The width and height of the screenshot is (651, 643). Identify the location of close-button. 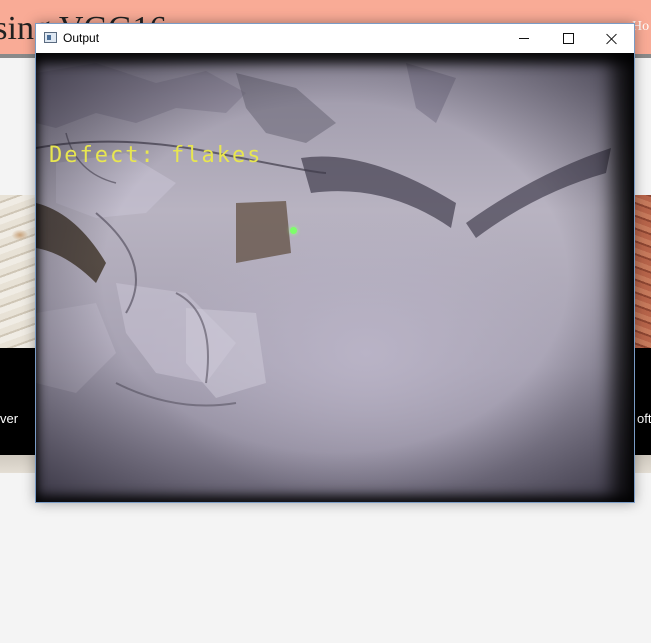
(612, 38).